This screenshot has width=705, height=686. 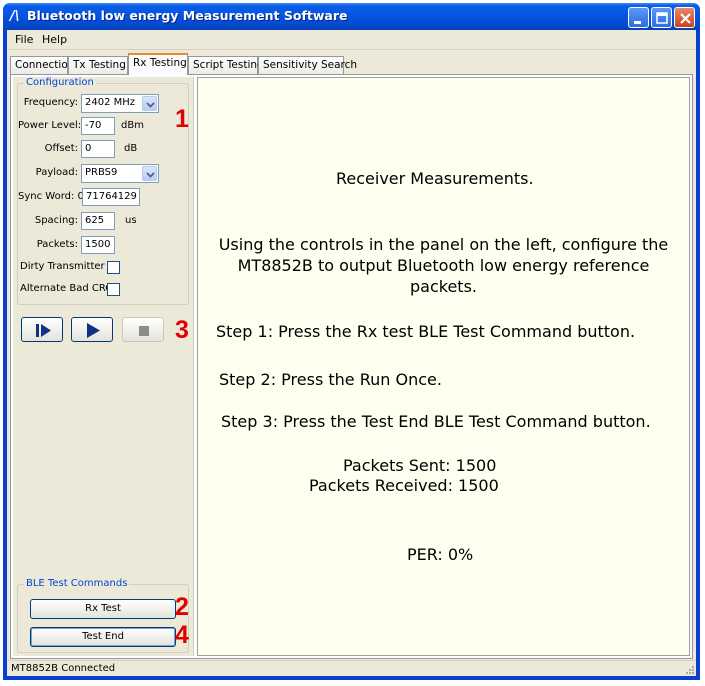 What do you see at coordinates (351, 40) in the screenshot?
I see `menu-bar: File Help` at bounding box center [351, 40].